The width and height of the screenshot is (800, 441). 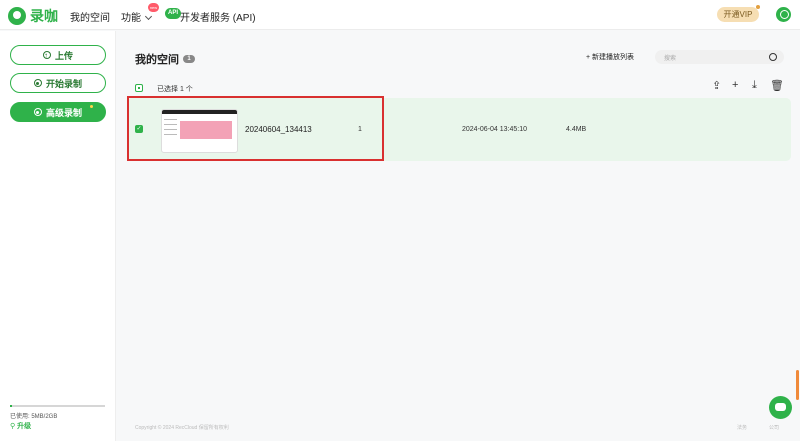 What do you see at coordinates (758, 7) in the screenshot?
I see `vip-dot` at bounding box center [758, 7].